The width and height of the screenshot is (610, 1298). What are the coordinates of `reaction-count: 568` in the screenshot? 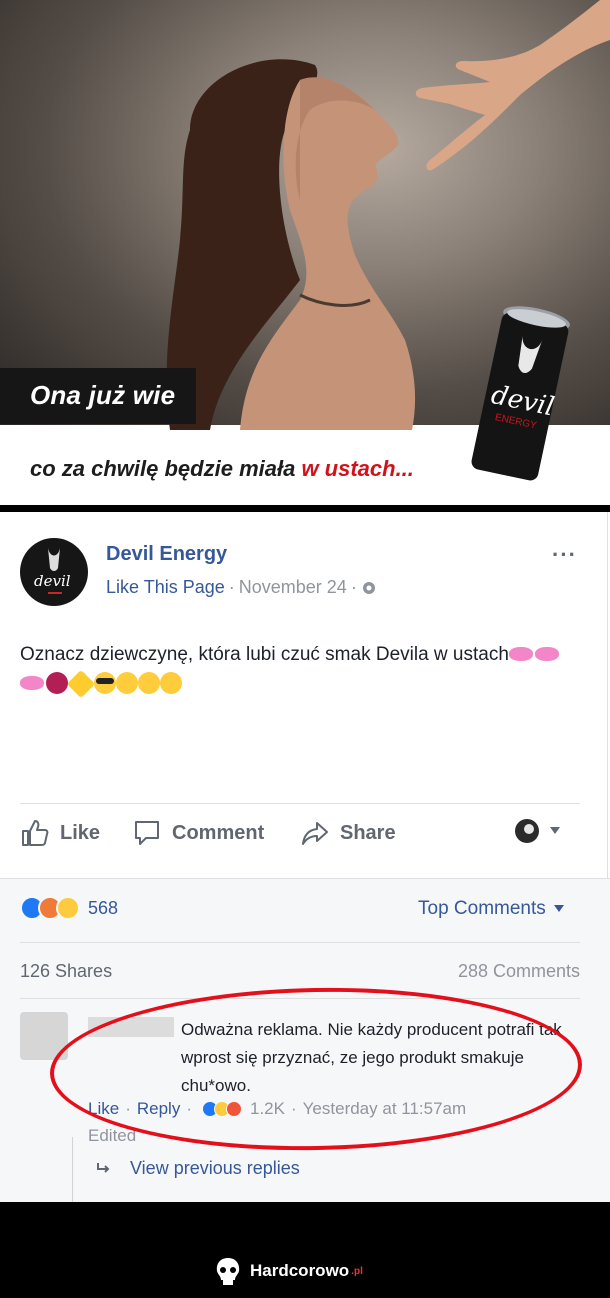 It's located at (103, 907).